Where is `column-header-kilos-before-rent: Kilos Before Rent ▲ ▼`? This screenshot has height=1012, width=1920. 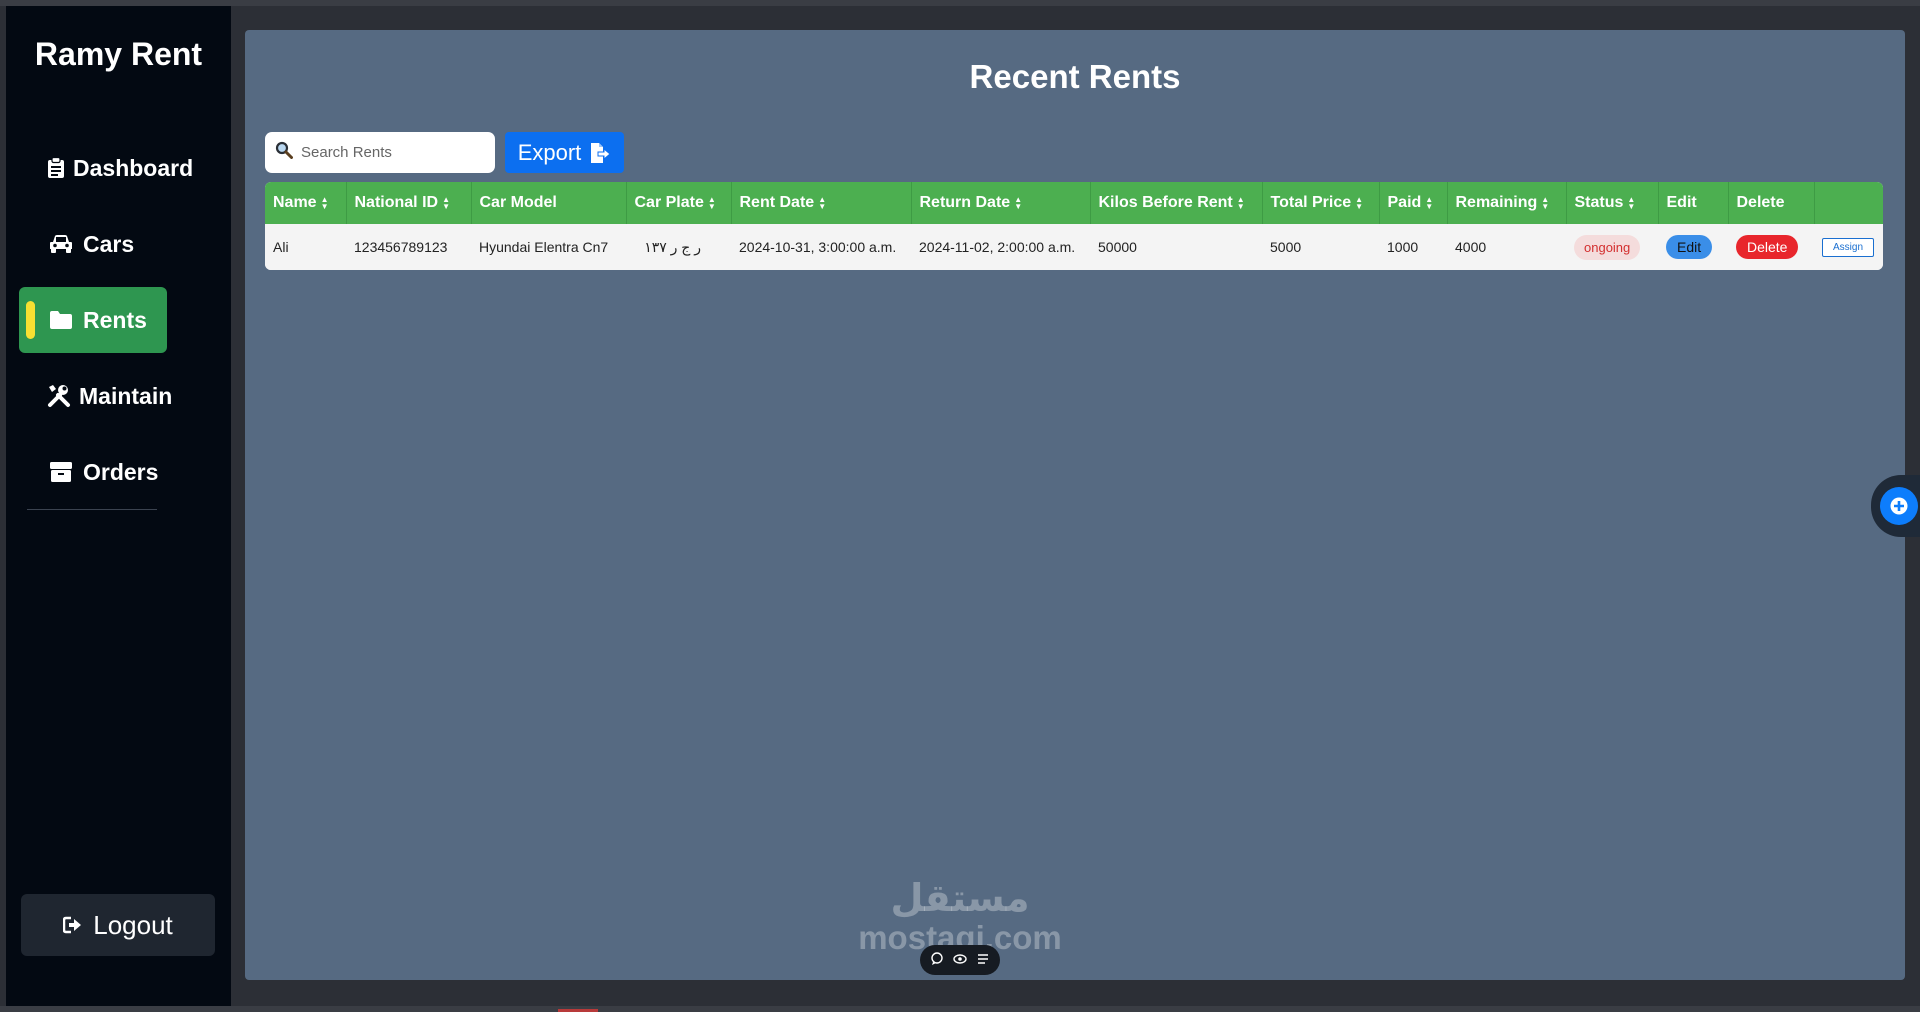
column-header-kilos-before-rent: Kilos Before Rent ▲ ▼ is located at coordinates (1176, 203).